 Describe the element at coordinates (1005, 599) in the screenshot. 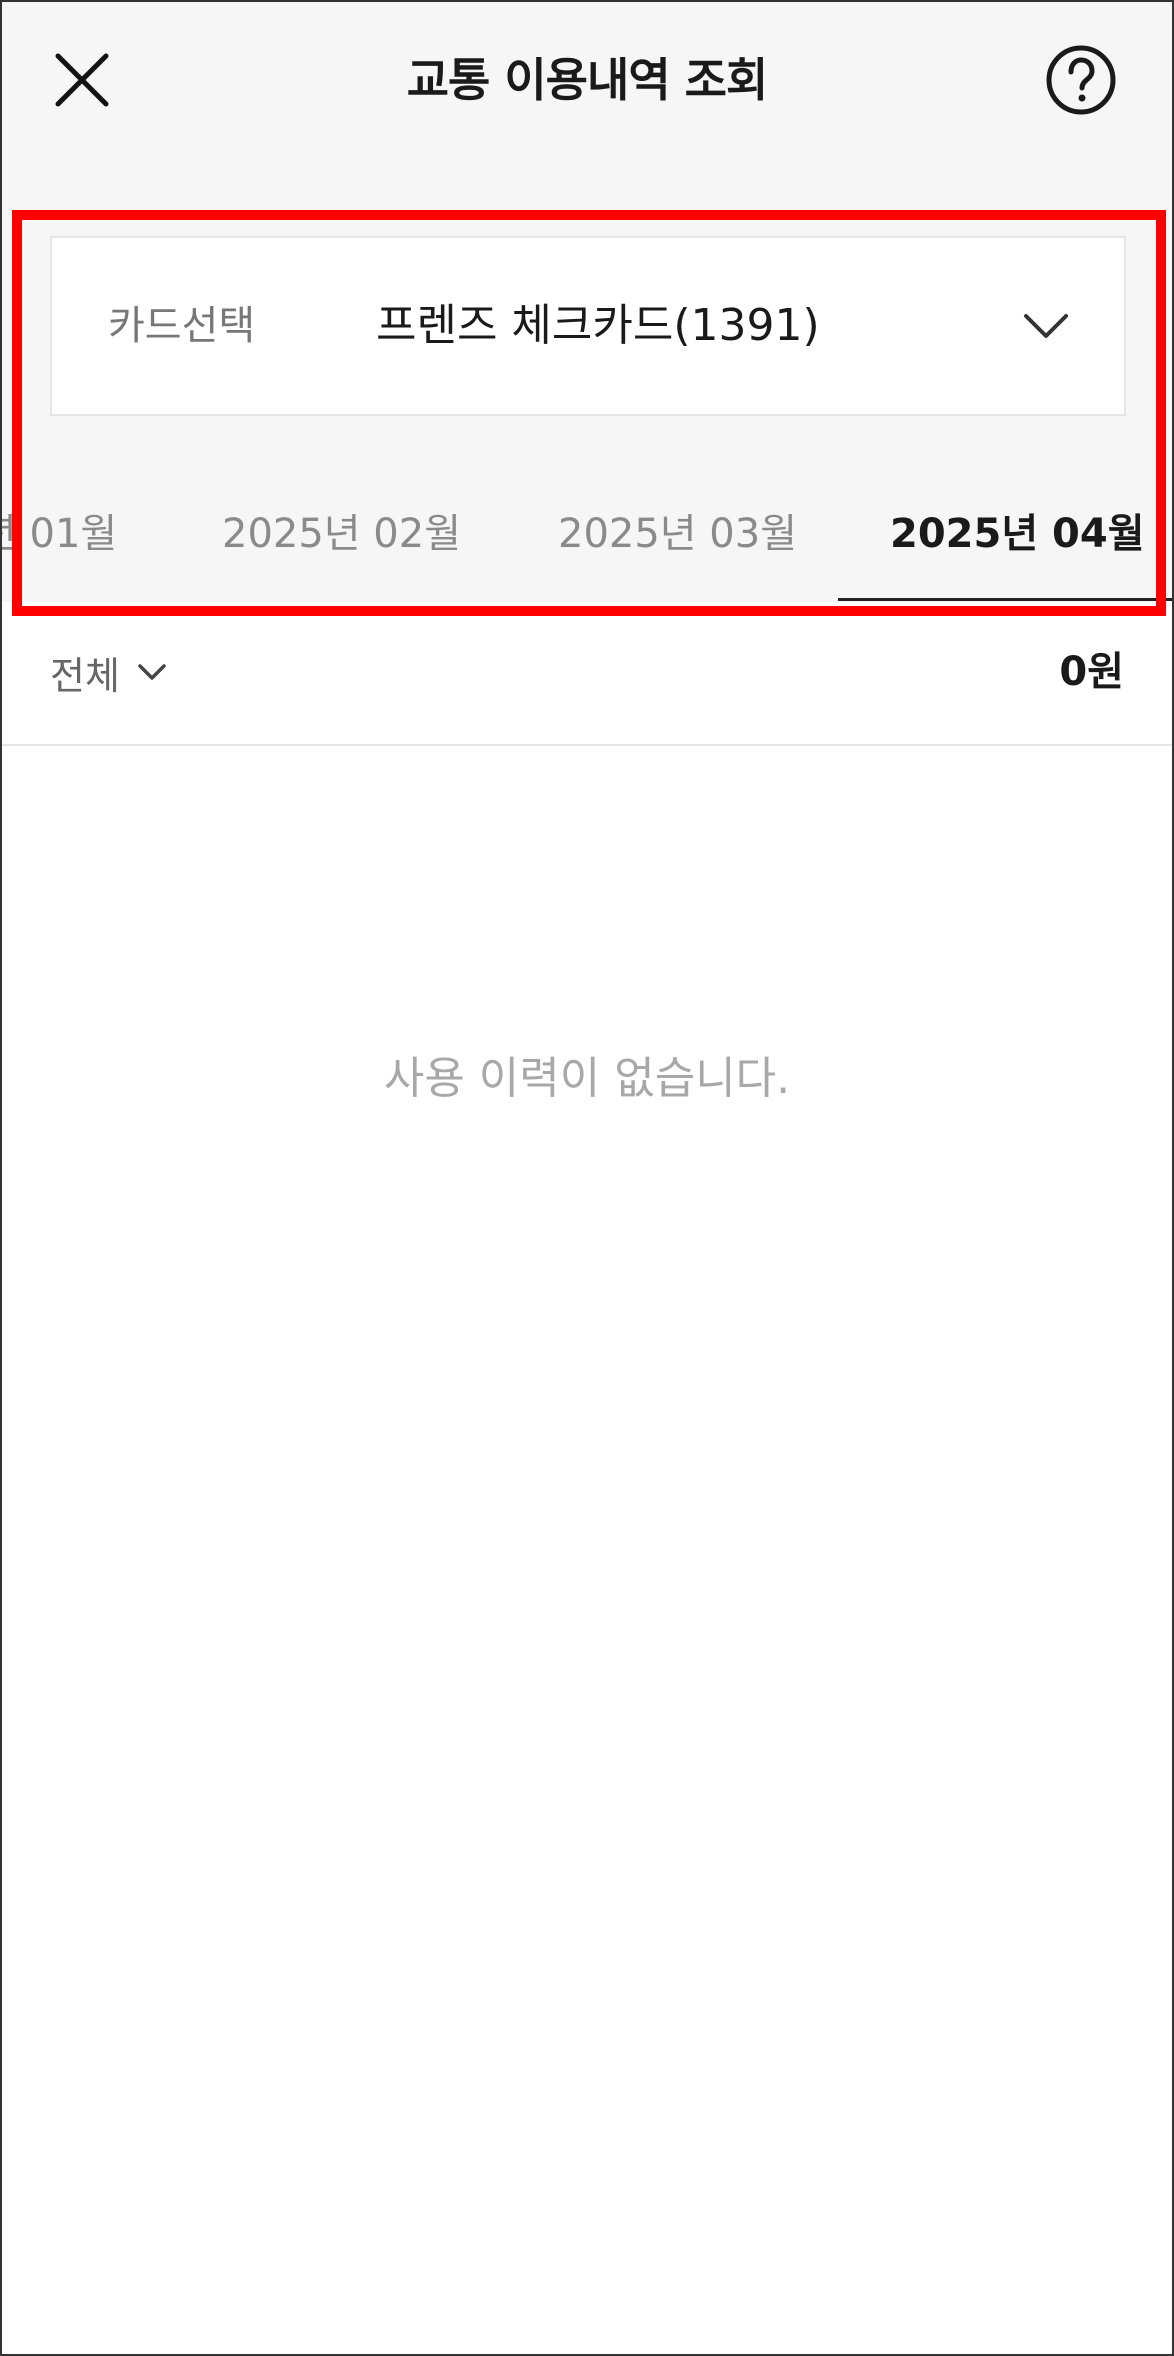

I see `selected-tab-indicator` at that location.